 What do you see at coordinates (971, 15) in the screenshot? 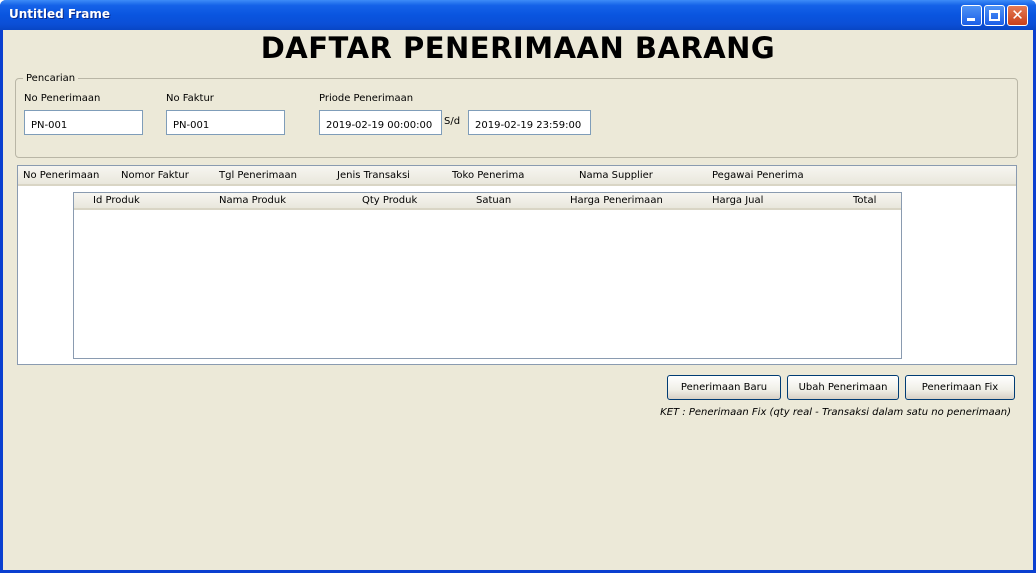
I see `minimize-button` at bounding box center [971, 15].